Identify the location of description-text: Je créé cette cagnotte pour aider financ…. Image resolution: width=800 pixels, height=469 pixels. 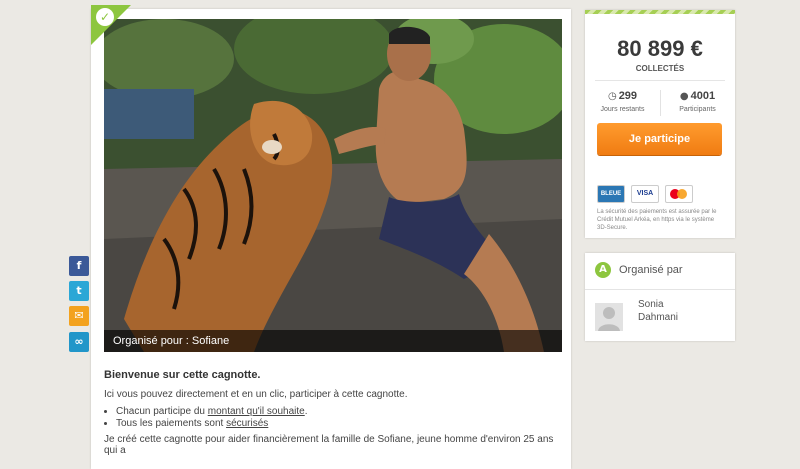
(329, 445).